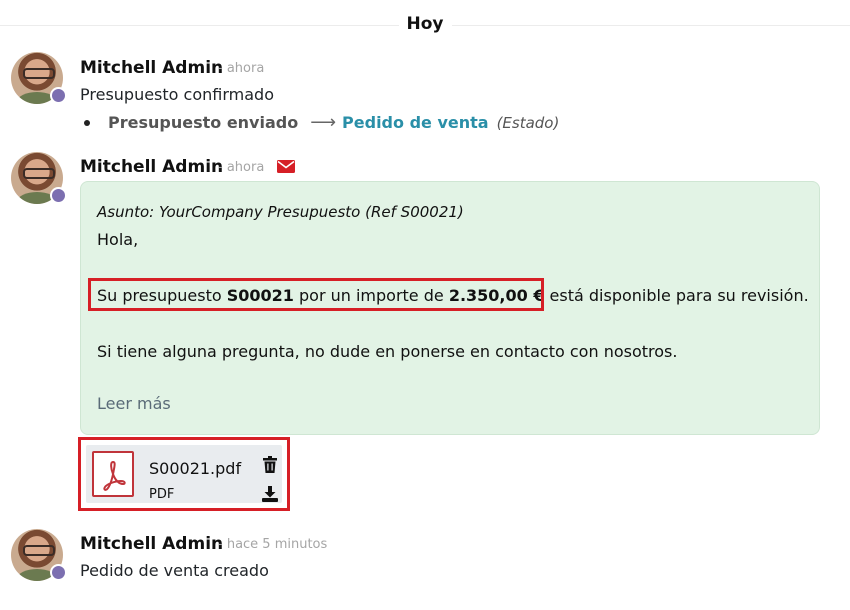 The width and height of the screenshot is (850, 610). What do you see at coordinates (203, 122) in the screenshot?
I see `tracking-old-value: Presupuesto enviado` at bounding box center [203, 122].